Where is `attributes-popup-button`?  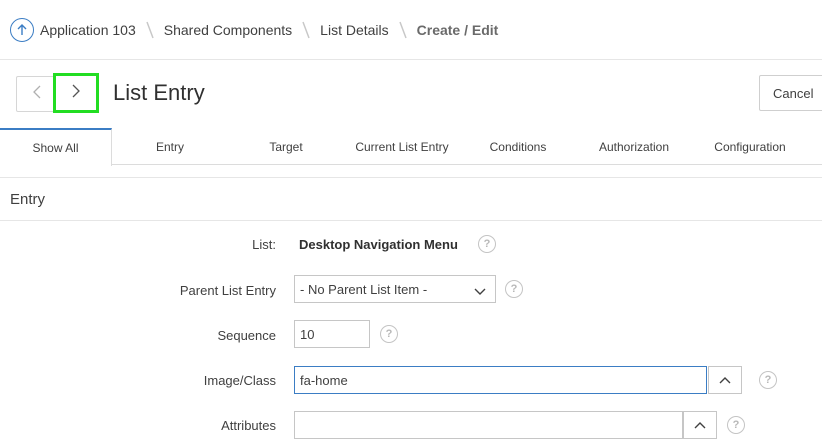
attributes-popup-button is located at coordinates (700, 425).